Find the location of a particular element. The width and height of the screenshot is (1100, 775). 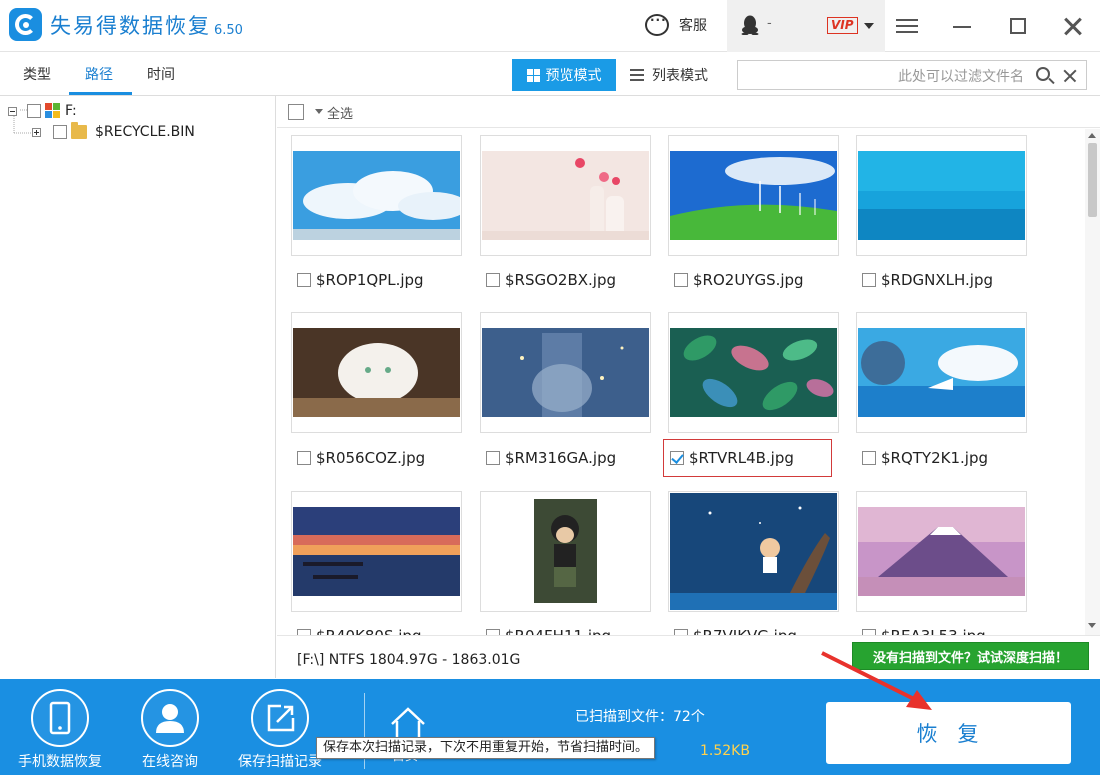

select-all-label: 全选 is located at coordinates (340, 114).